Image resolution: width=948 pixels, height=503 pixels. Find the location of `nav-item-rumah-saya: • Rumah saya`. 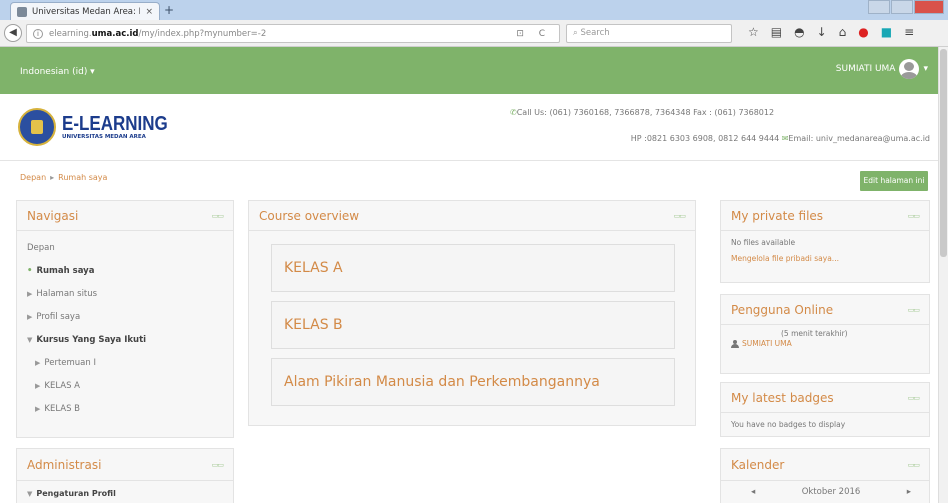

nav-item-rumah-saya: • Rumah saya is located at coordinates (125, 271).